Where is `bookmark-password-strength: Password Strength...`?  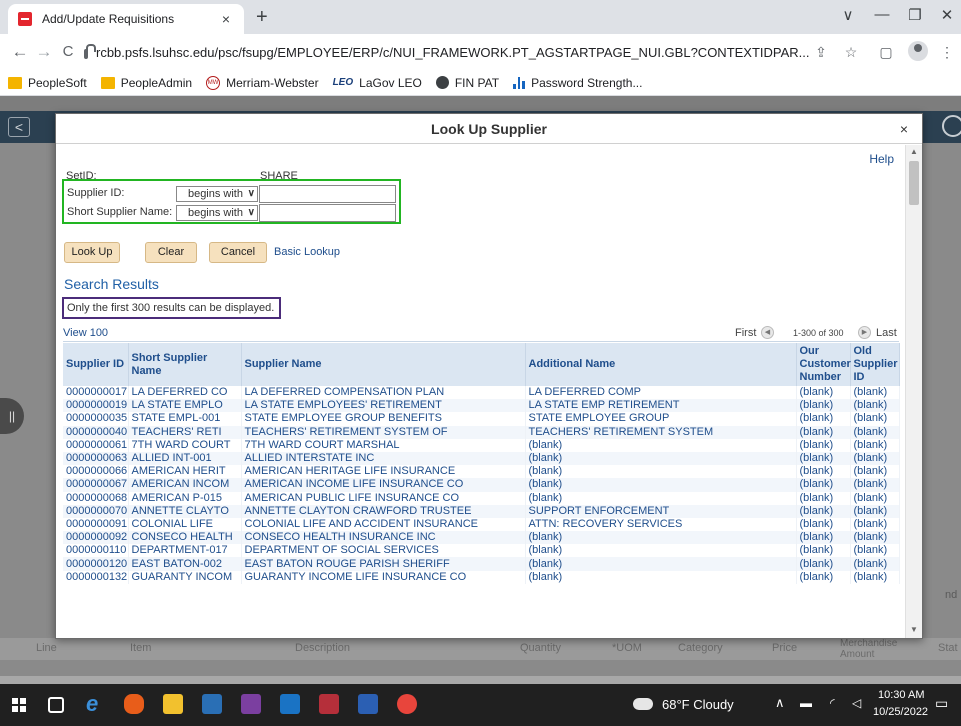 bookmark-password-strength: Password Strength... is located at coordinates (577, 83).